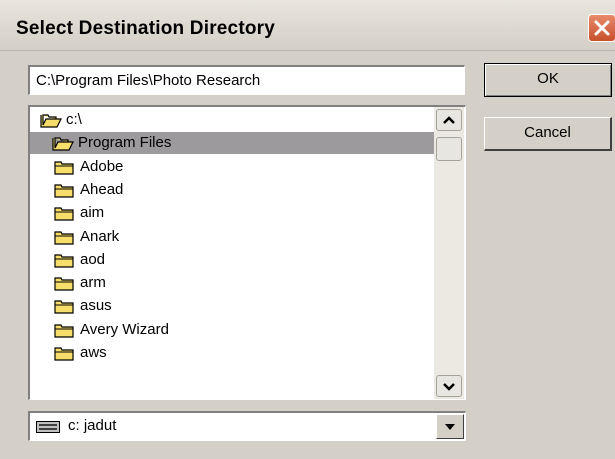  Describe the element at coordinates (232, 283) in the screenshot. I see `directory-item: arm` at that location.